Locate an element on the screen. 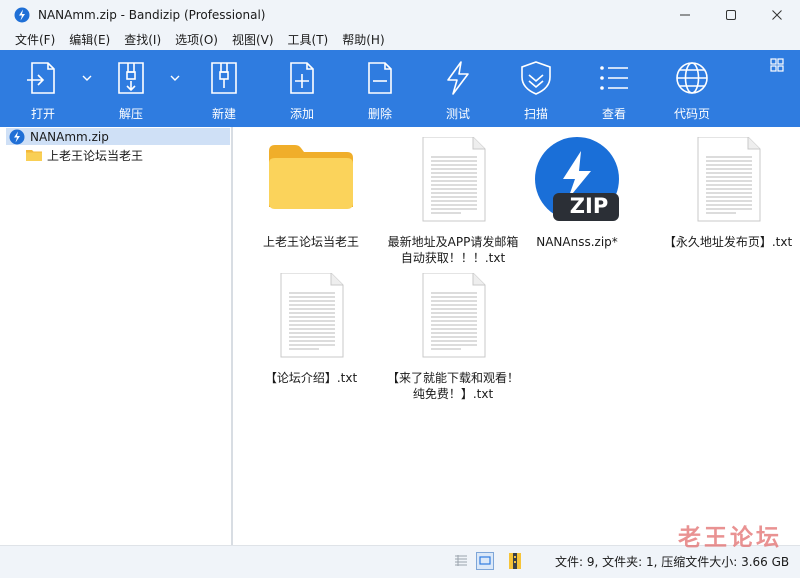 Image resolution: width=800 pixels, height=578 pixels. zip-archive-icon is located at coordinates (17, 136).